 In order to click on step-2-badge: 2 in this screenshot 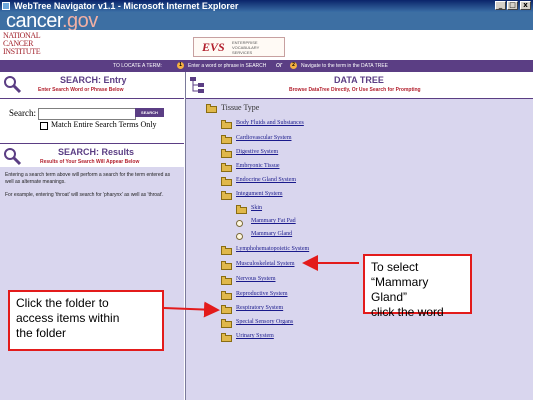, I will do `click(293, 65)`.